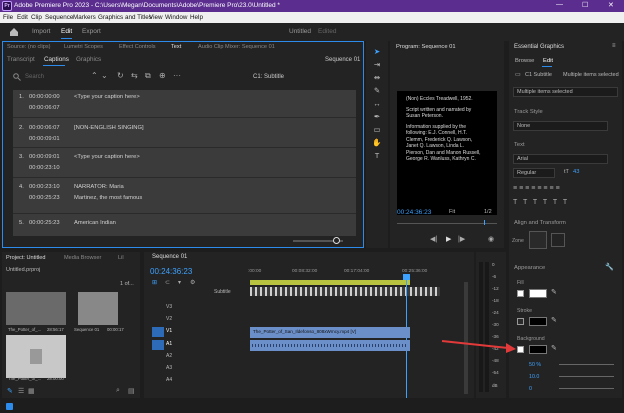 The height and width of the screenshot is (413, 624). What do you see at coordinates (447, 223) in the screenshot?
I see `program-scrubber` at bounding box center [447, 223].